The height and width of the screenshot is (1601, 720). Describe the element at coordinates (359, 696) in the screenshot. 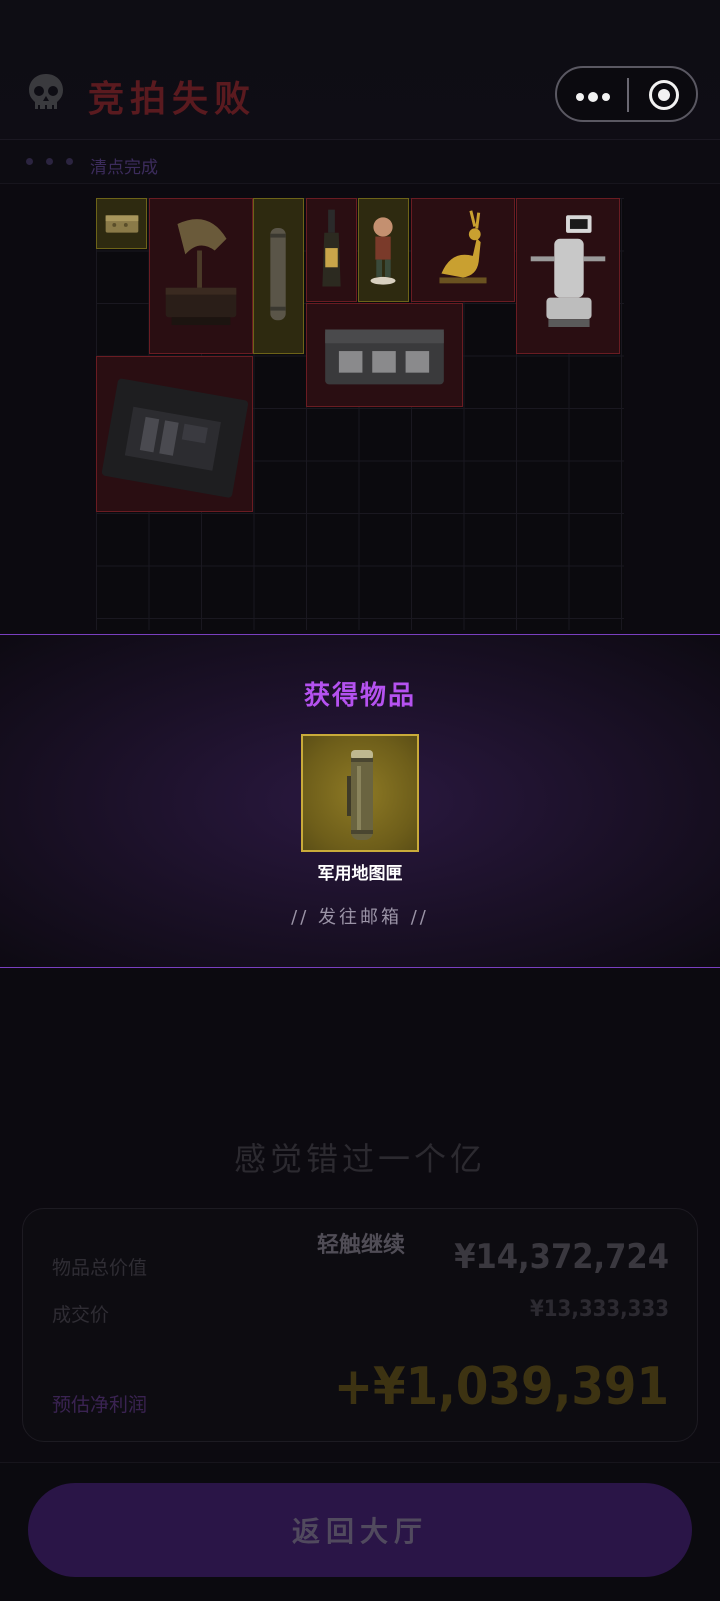

I see `reward-title: 获得物品` at that location.